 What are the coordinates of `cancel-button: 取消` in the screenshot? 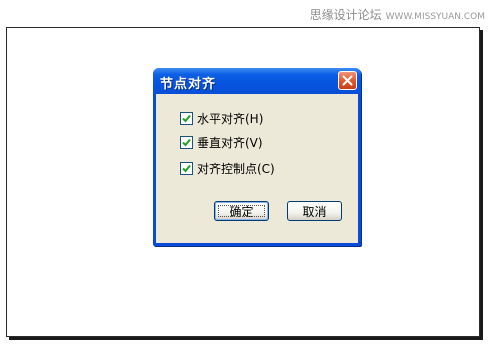 It's located at (314, 211).